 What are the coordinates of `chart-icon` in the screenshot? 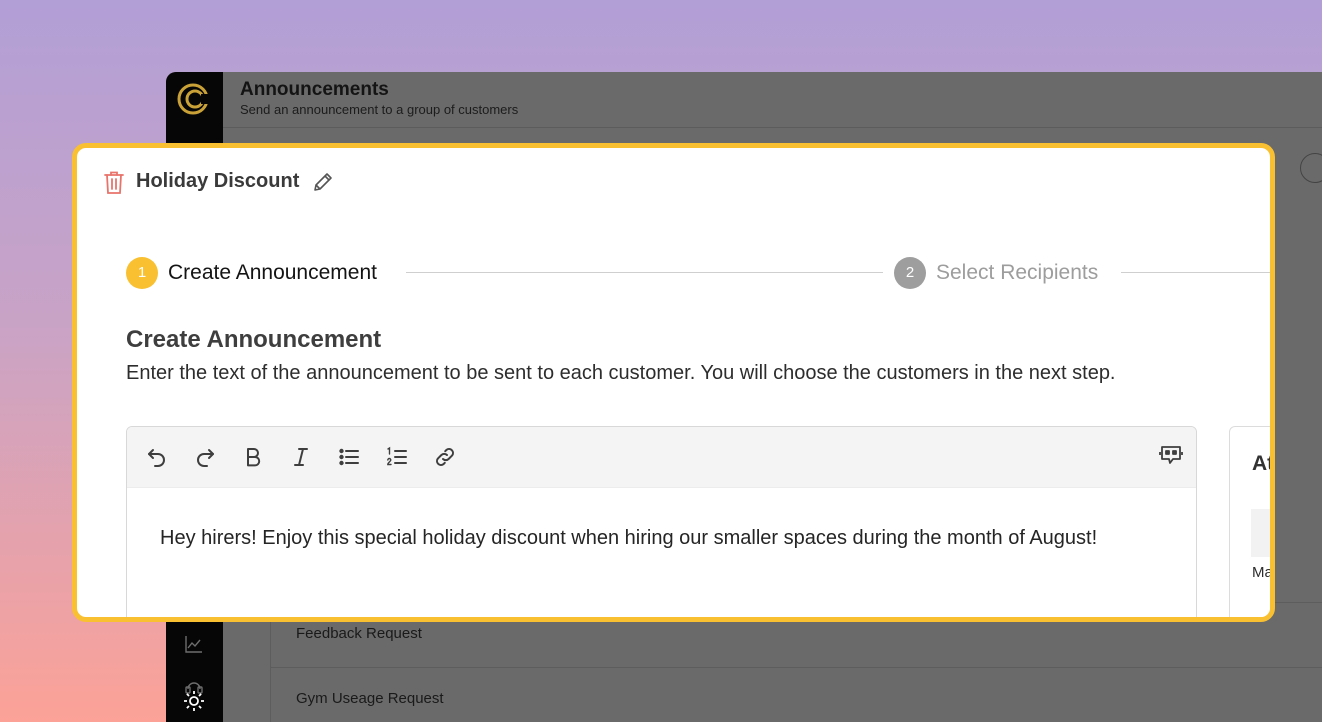 It's located at (194, 644).